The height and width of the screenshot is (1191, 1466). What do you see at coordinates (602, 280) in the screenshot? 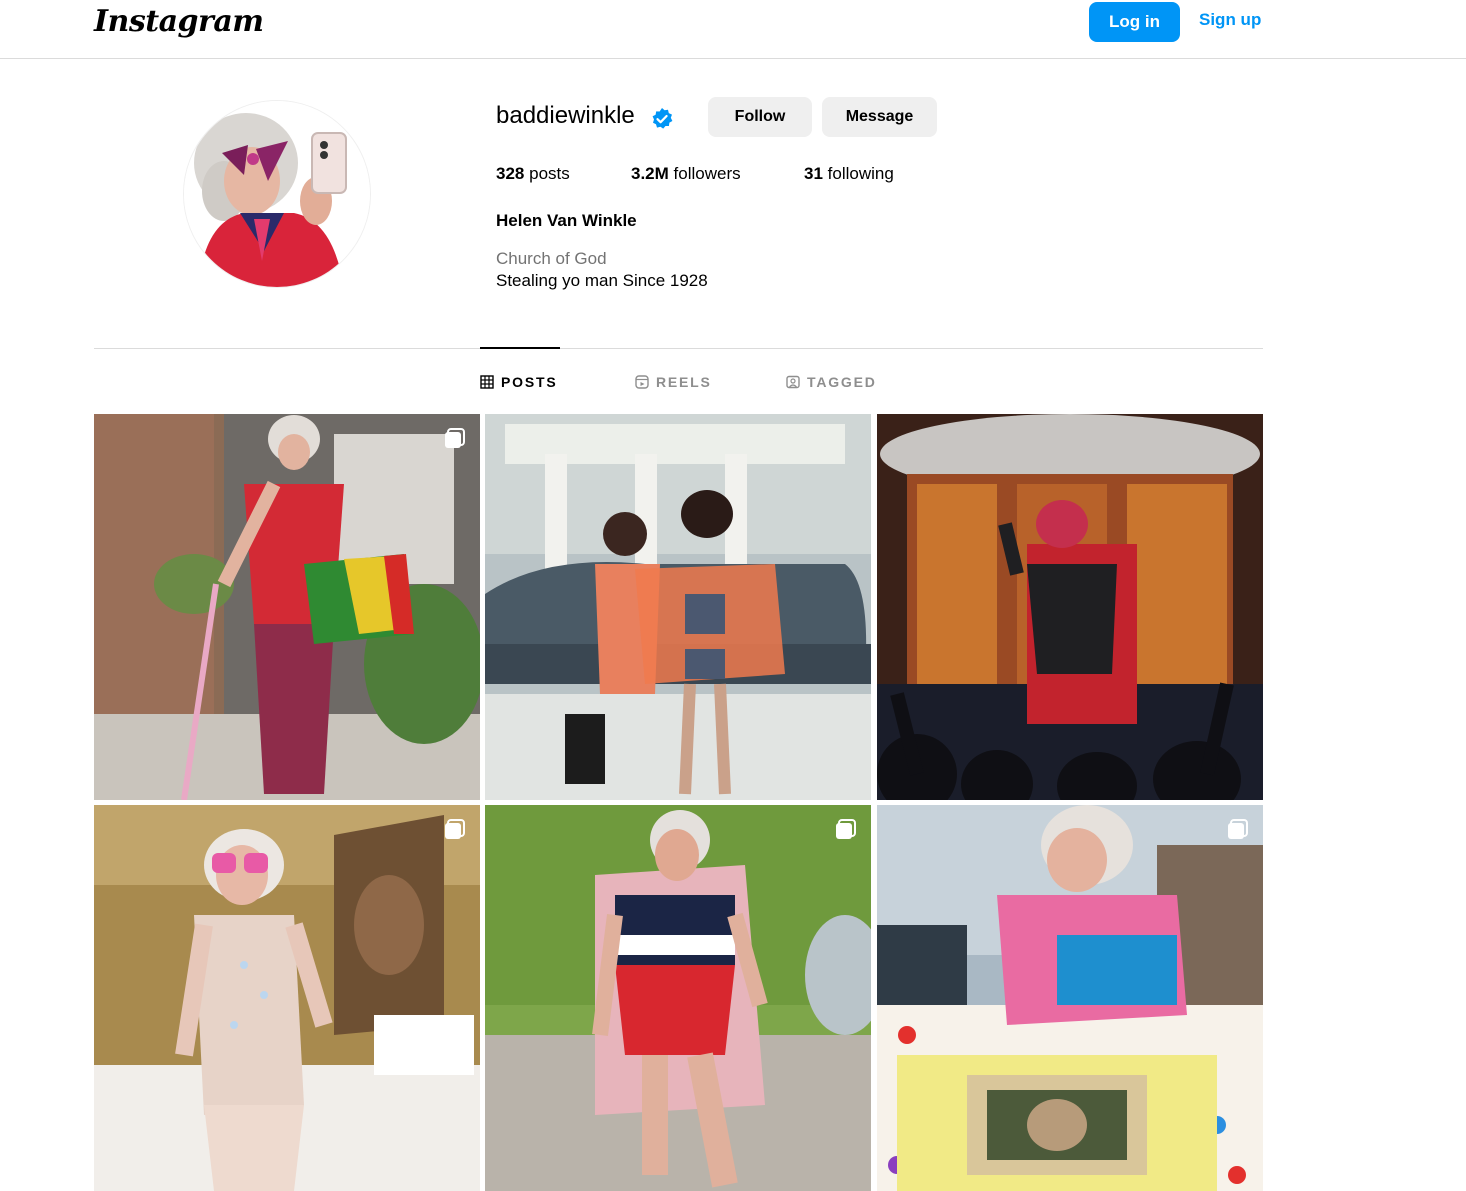
I see `profile-bio: Stealing yo man Since 1928` at bounding box center [602, 280].